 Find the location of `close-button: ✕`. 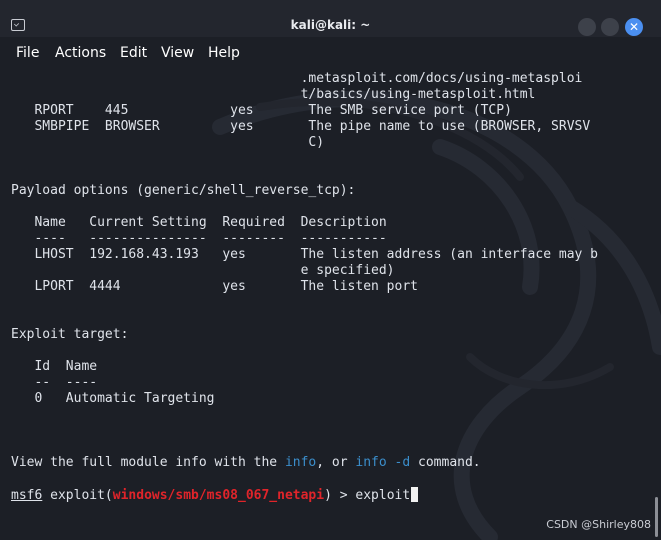

close-button: ✕ is located at coordinates (634, 27).